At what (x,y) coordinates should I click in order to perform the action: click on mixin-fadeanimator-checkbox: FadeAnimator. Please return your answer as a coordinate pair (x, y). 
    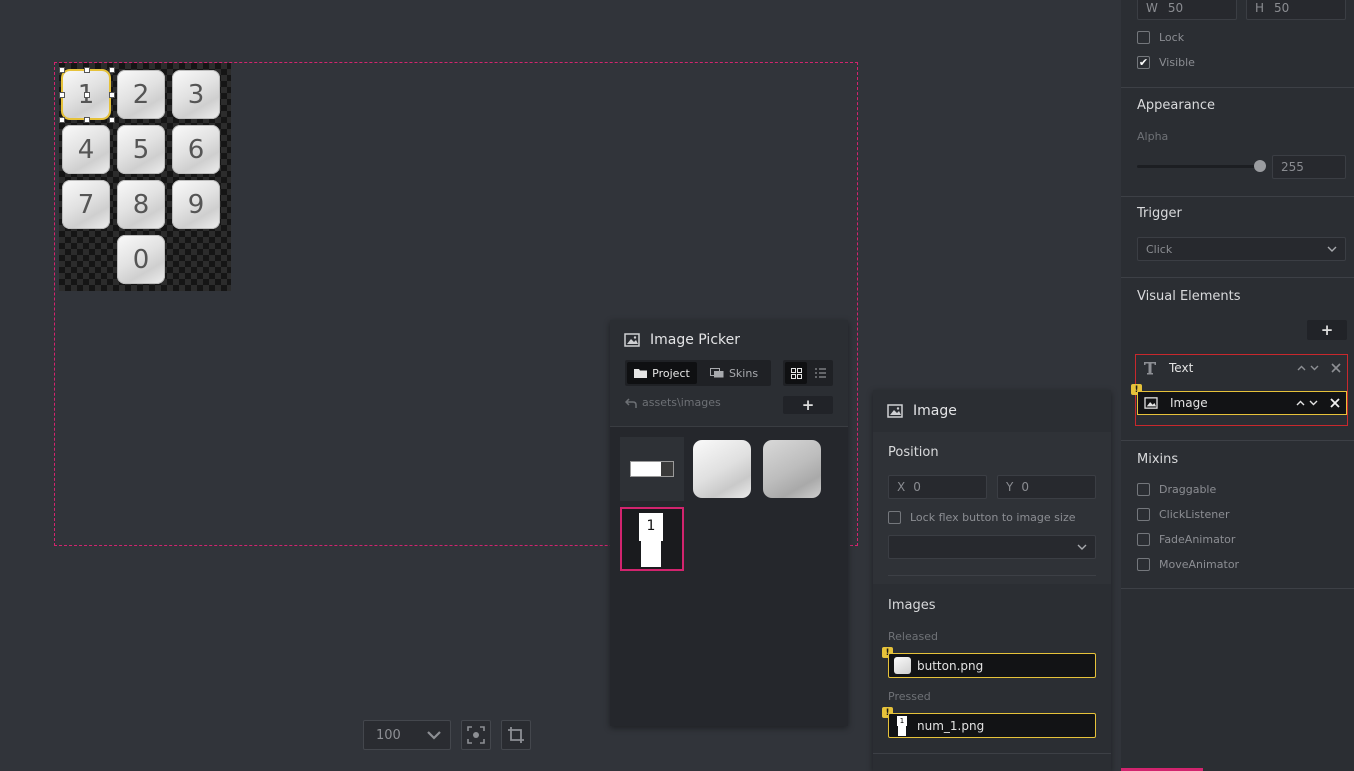
    Looking at the image, I should click on (1186, 539).